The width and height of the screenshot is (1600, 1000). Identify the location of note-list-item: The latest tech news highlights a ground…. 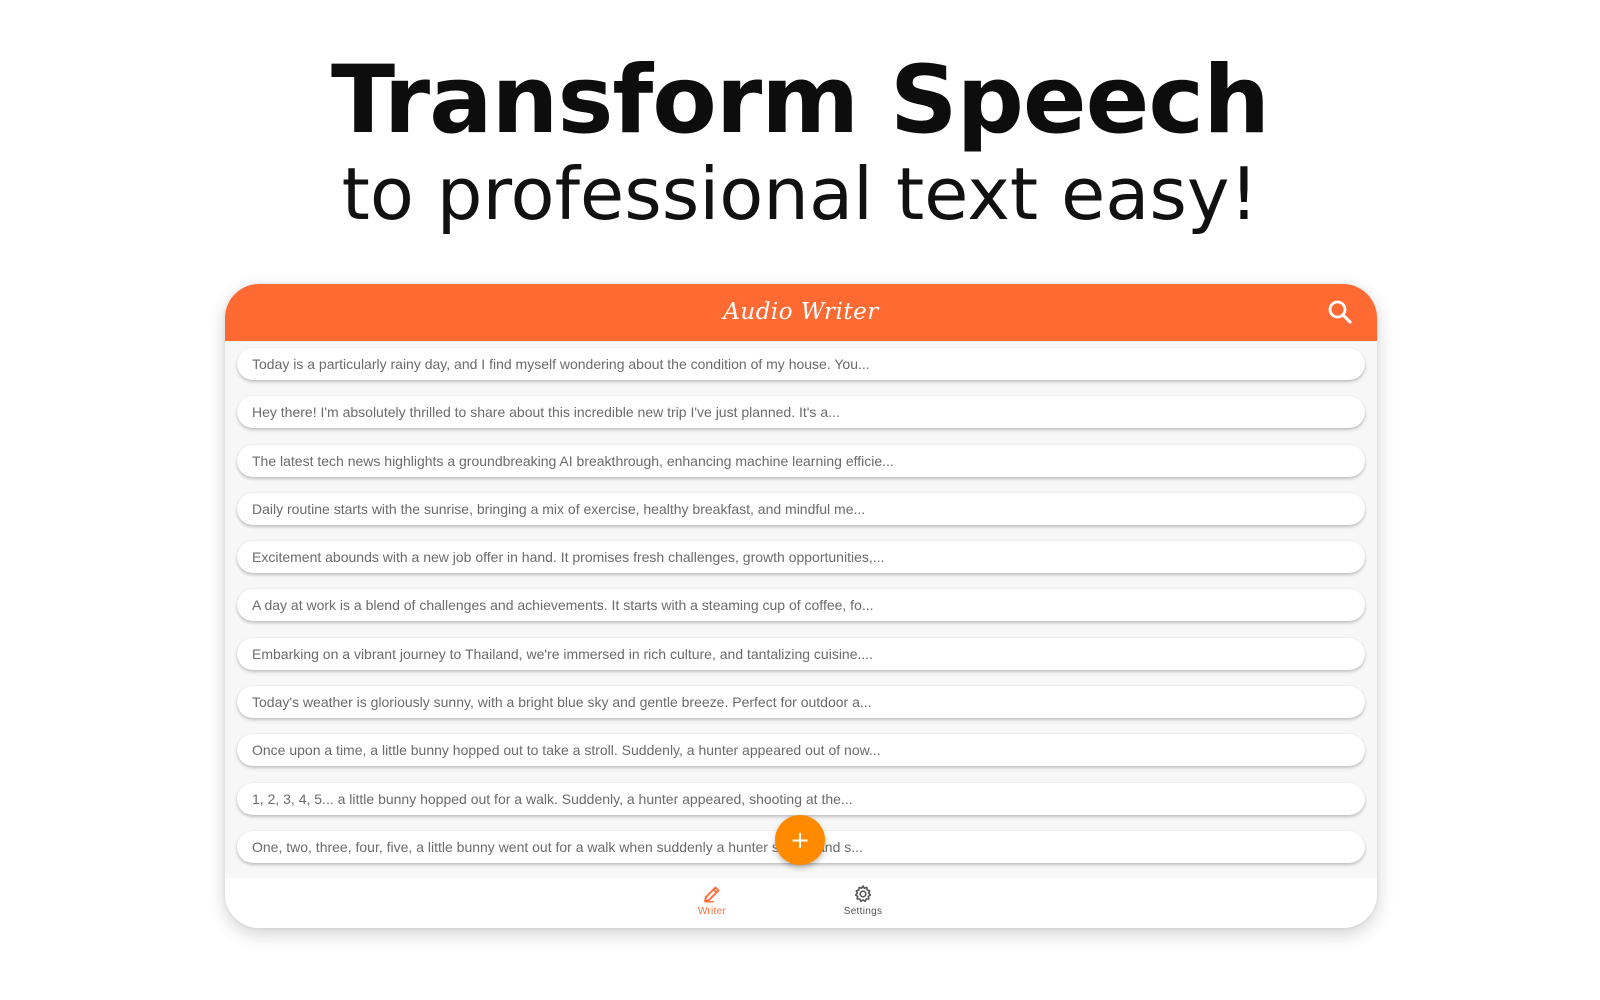
(801, 460).